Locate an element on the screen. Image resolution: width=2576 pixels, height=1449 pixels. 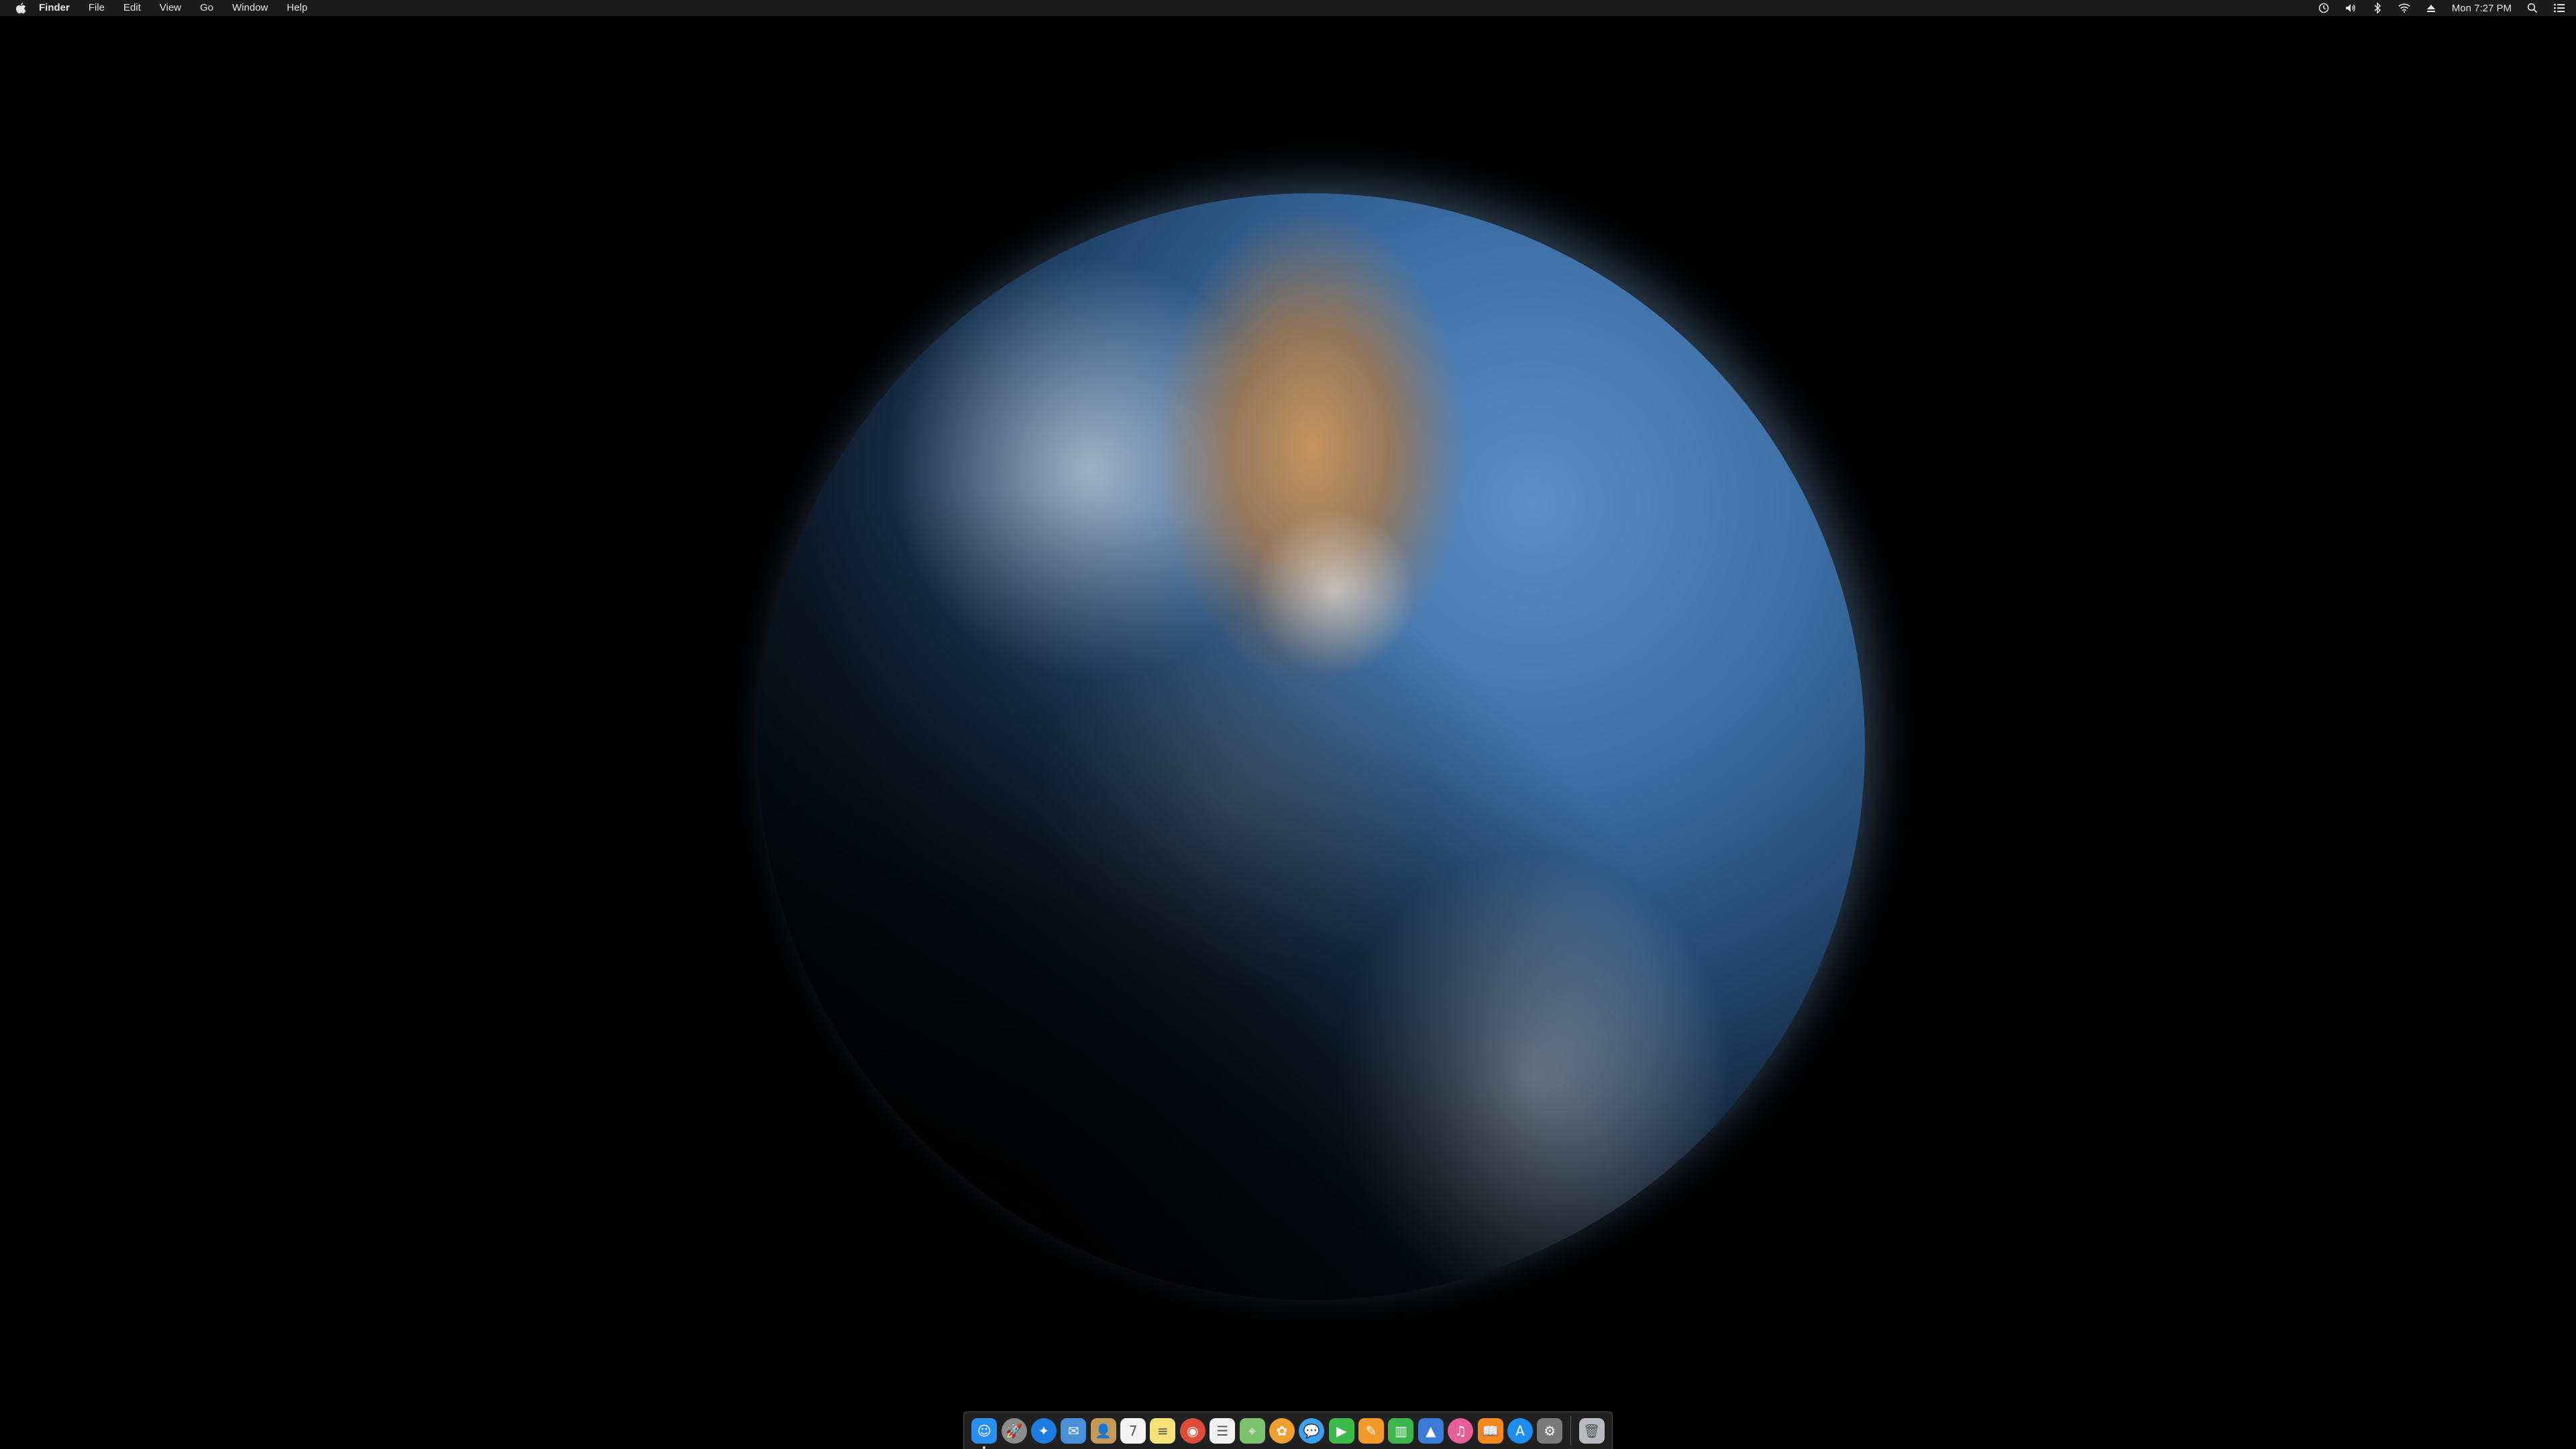
app-store-icon: A is located at coordinates (1520, 1430).